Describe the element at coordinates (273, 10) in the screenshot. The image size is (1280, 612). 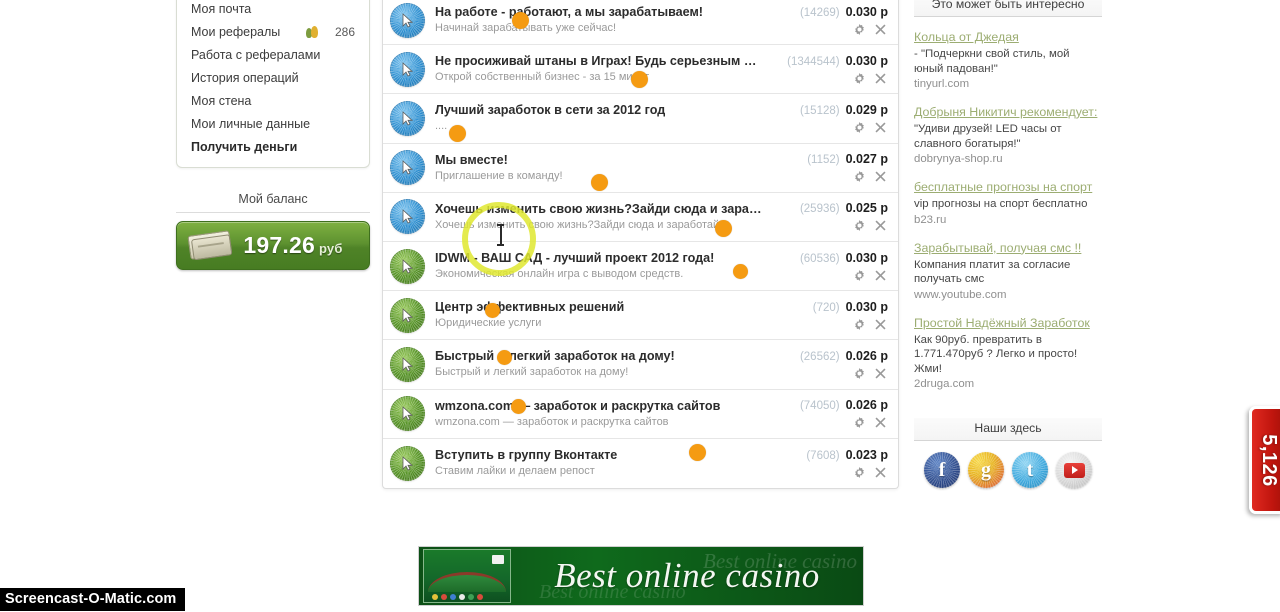
I see `menu-item-0: Моя почта` at that location.